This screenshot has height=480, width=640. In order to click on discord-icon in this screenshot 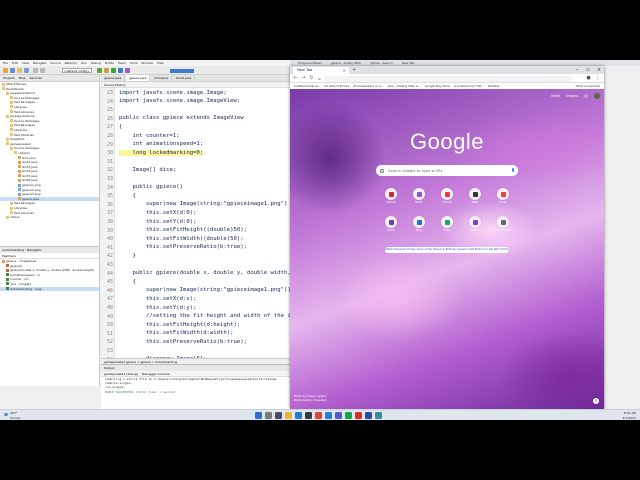, I will do `click(338, 415)`.